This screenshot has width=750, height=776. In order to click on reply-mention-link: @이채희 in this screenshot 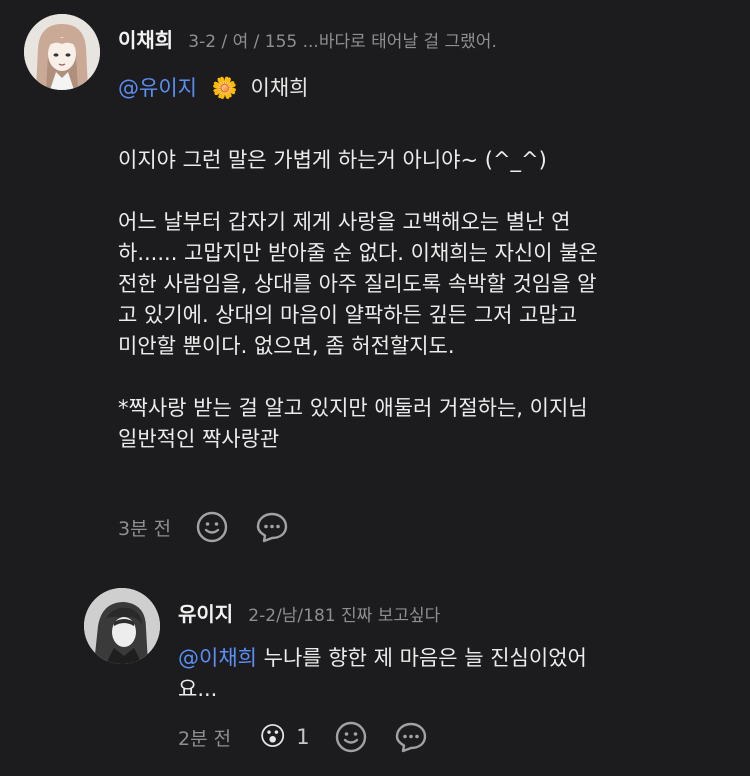, I will do `click(217, 658)`.